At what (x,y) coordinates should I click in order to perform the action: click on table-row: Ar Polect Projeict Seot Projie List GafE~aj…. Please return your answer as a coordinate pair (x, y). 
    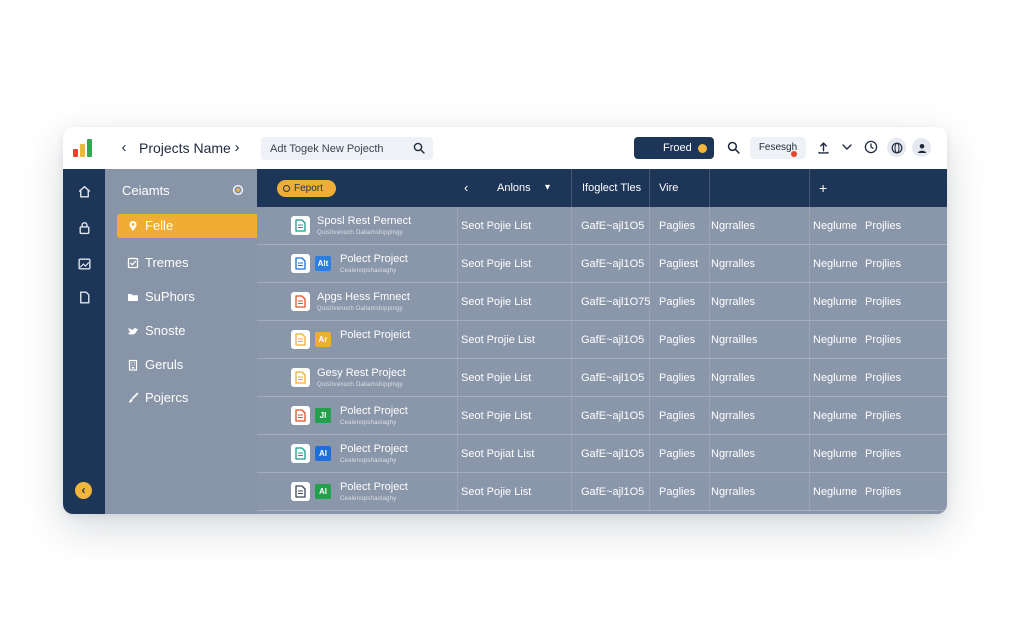
    Looking at the image, I should click on (602, 340).